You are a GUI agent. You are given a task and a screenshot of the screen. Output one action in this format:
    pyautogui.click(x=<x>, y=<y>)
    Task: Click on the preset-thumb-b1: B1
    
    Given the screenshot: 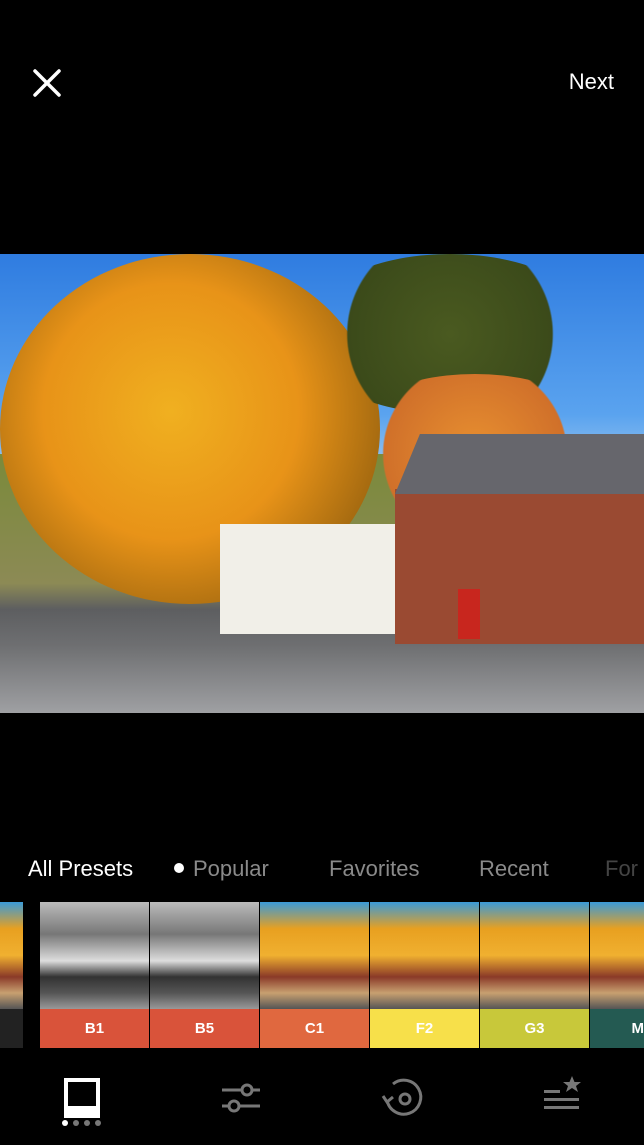 What is the action you would take?
    pyautogui.click(x=94, y=975)
    